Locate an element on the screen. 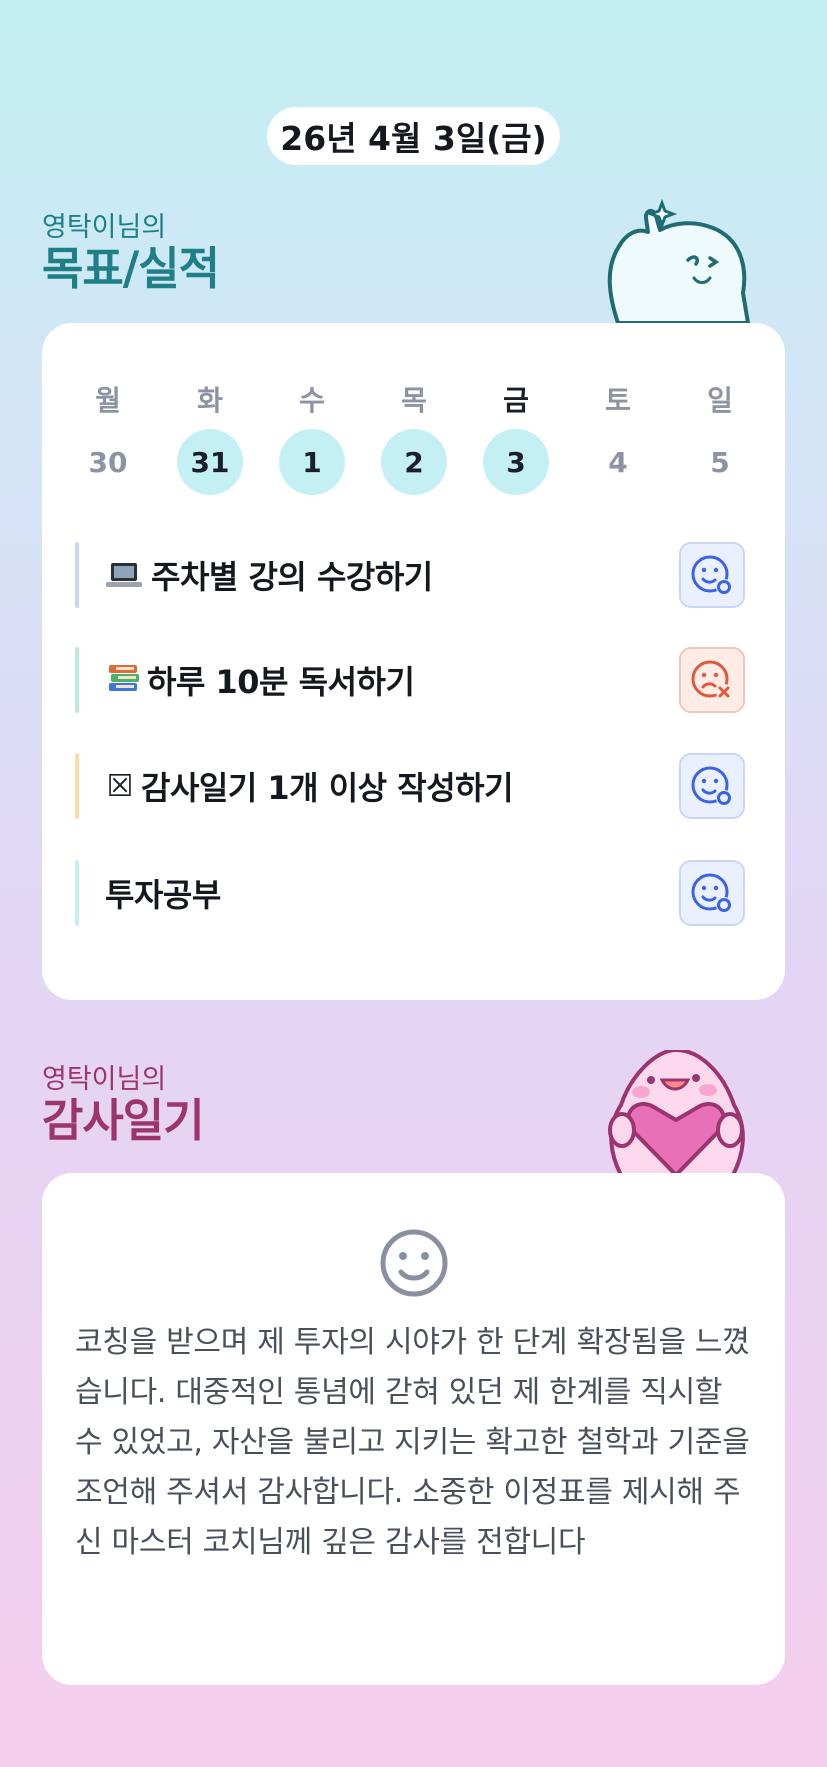 This screenshot has height=1767, width=827. goal-item: 주차별 강의 수강하기 is located at coordinates (410, 575).